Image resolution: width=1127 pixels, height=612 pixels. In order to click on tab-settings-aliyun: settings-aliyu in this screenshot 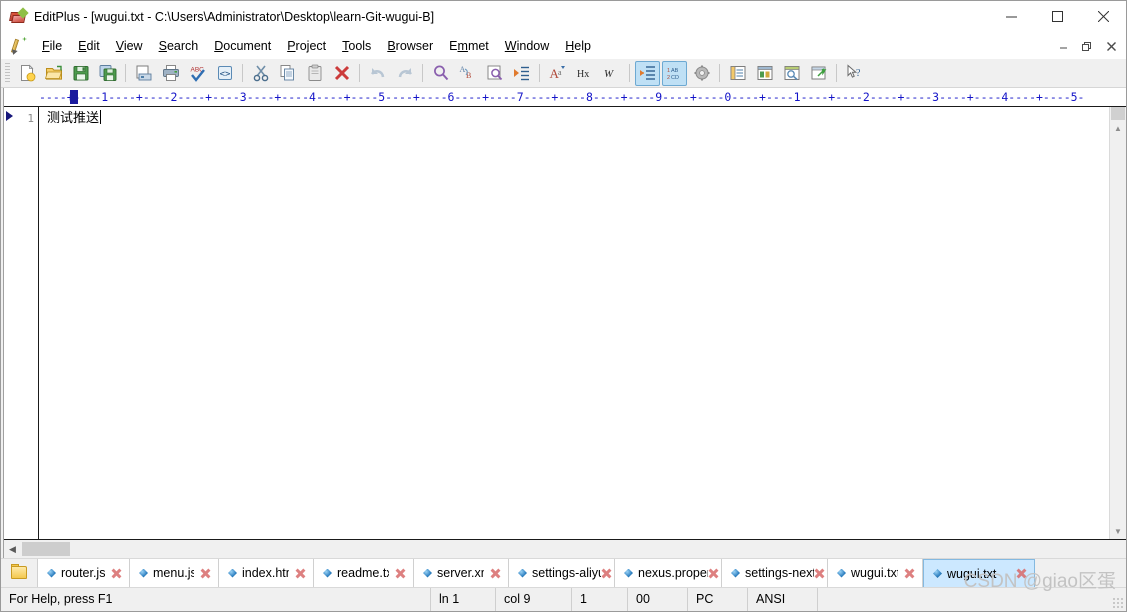, I will do `click(562, 573)`.